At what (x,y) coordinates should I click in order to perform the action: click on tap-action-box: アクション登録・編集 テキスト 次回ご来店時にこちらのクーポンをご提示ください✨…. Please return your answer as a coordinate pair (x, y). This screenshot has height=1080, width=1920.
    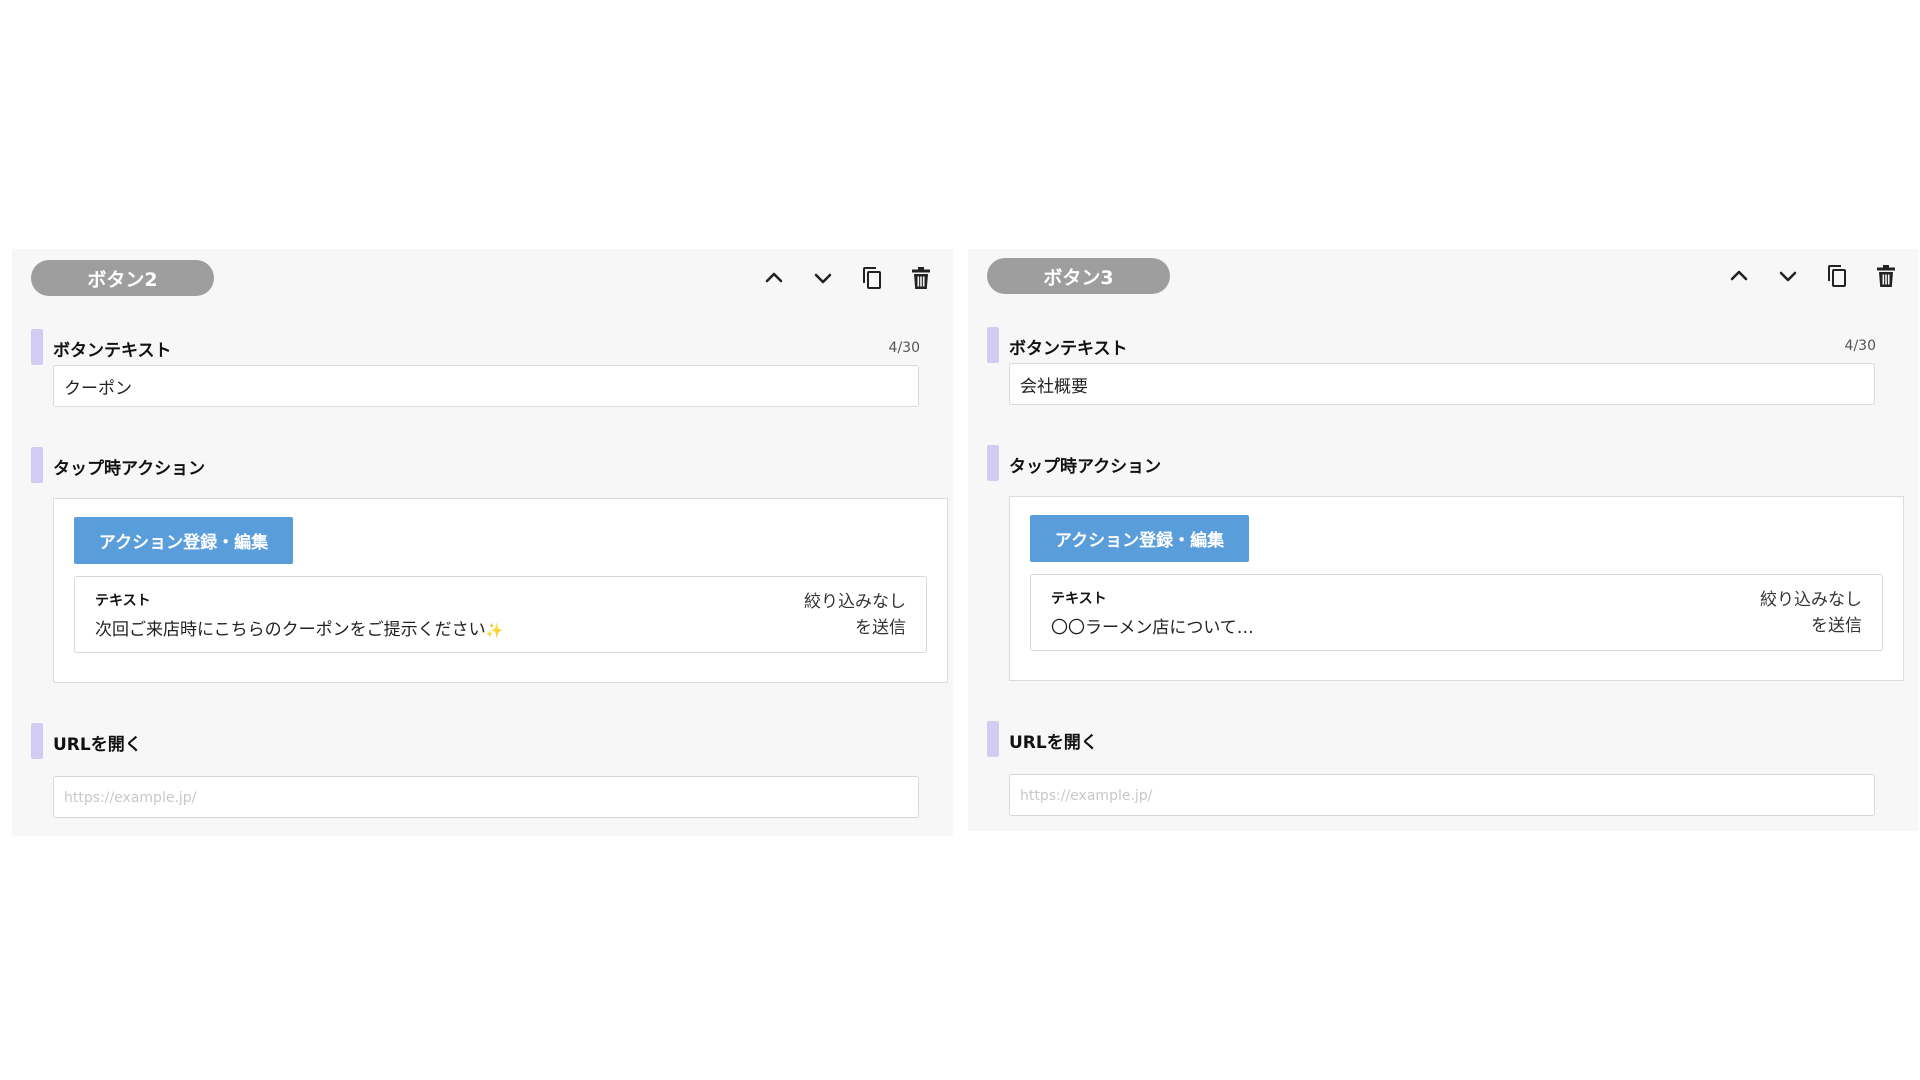
    Looking at the image, I should click on (500, 590).